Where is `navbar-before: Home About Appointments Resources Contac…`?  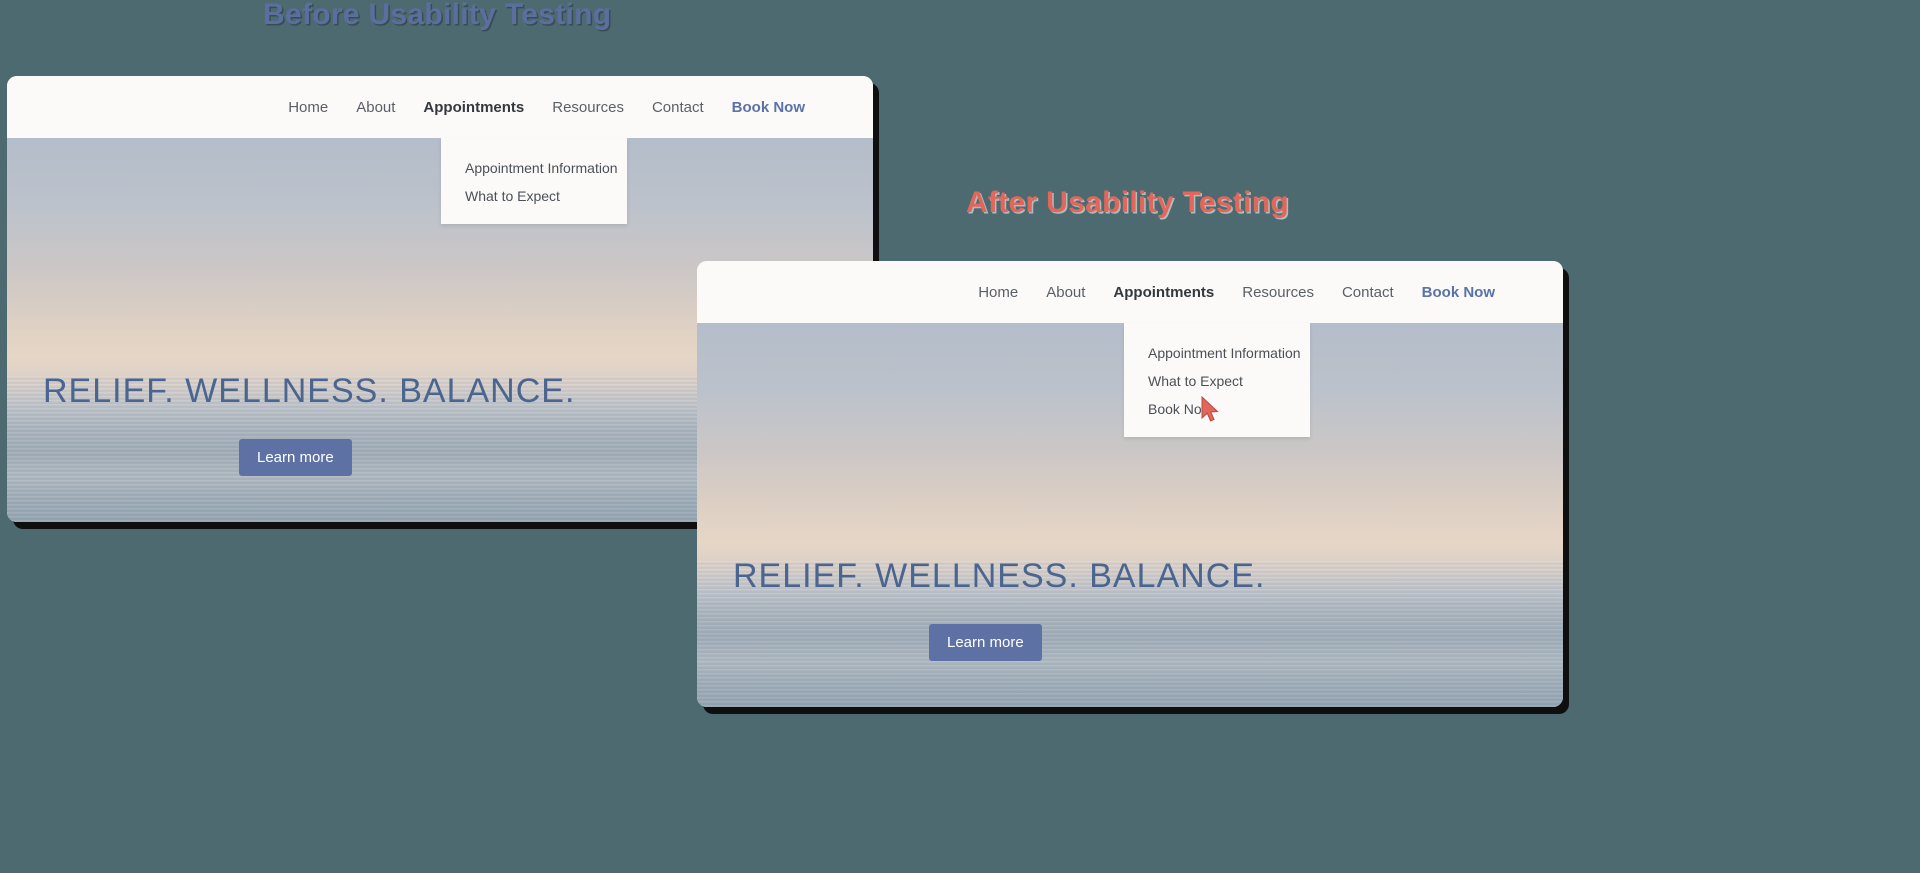 navbar-before: Home About Appointments Resources Contac… is located at coordinates (440, 107).